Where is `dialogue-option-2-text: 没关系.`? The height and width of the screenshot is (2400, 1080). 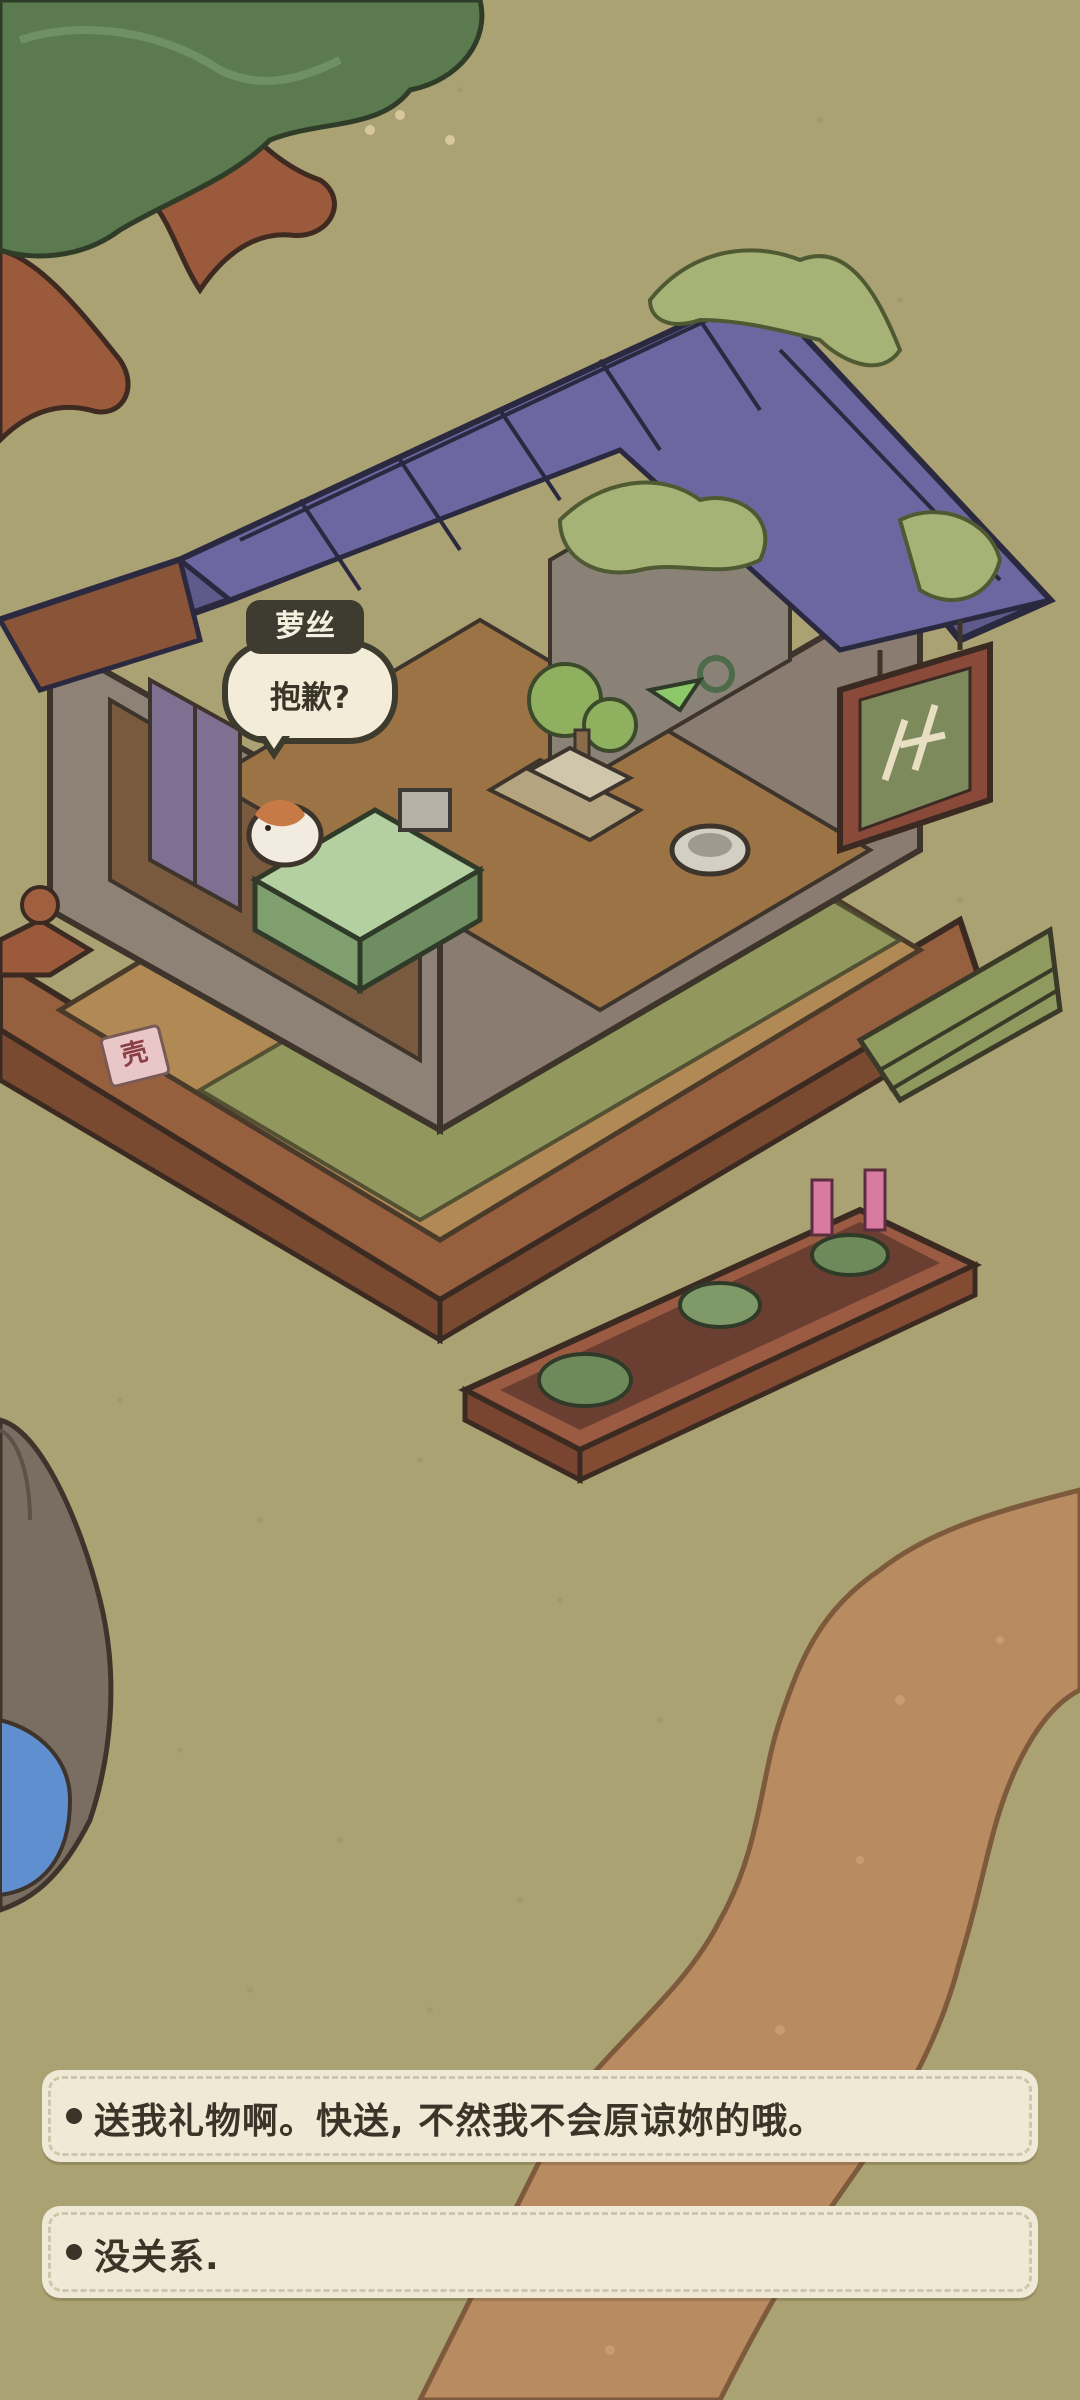 dialogue-option-2-text: 没关系. is located at coordinates (157, 2257).